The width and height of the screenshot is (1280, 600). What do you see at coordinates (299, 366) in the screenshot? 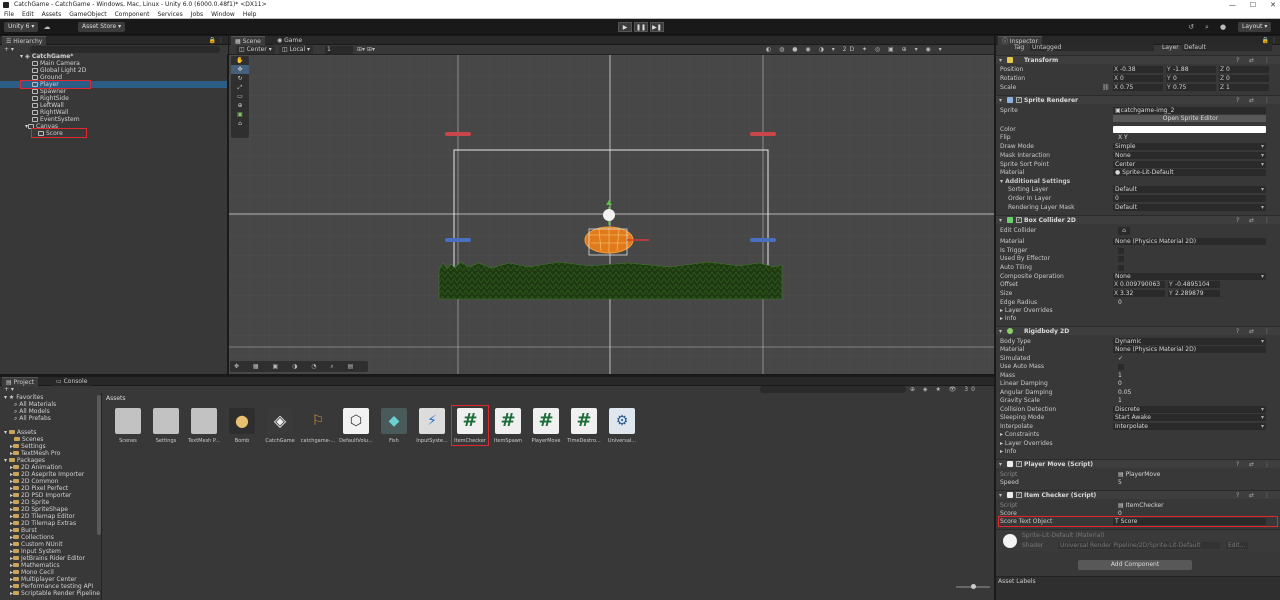
I see `overlay-toolbar: ✥ ▦ ▣ ◑ ◔ ⌕ ▤ ▥` at bounding box center [299, 366].